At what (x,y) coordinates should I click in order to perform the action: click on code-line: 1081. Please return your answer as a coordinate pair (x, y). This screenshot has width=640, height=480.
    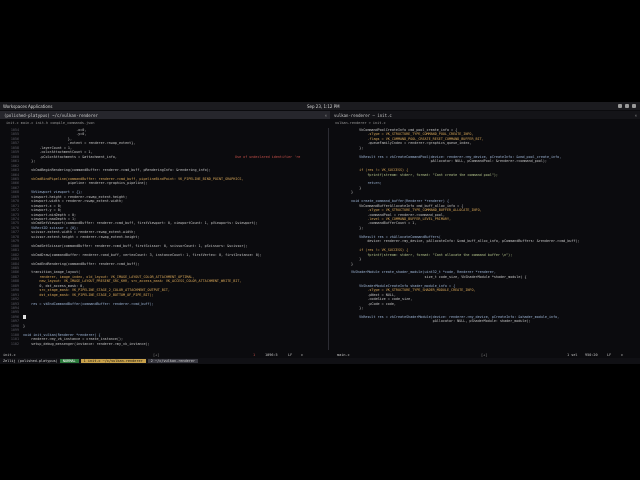
    Looking at the image, I should click on (164, 250).